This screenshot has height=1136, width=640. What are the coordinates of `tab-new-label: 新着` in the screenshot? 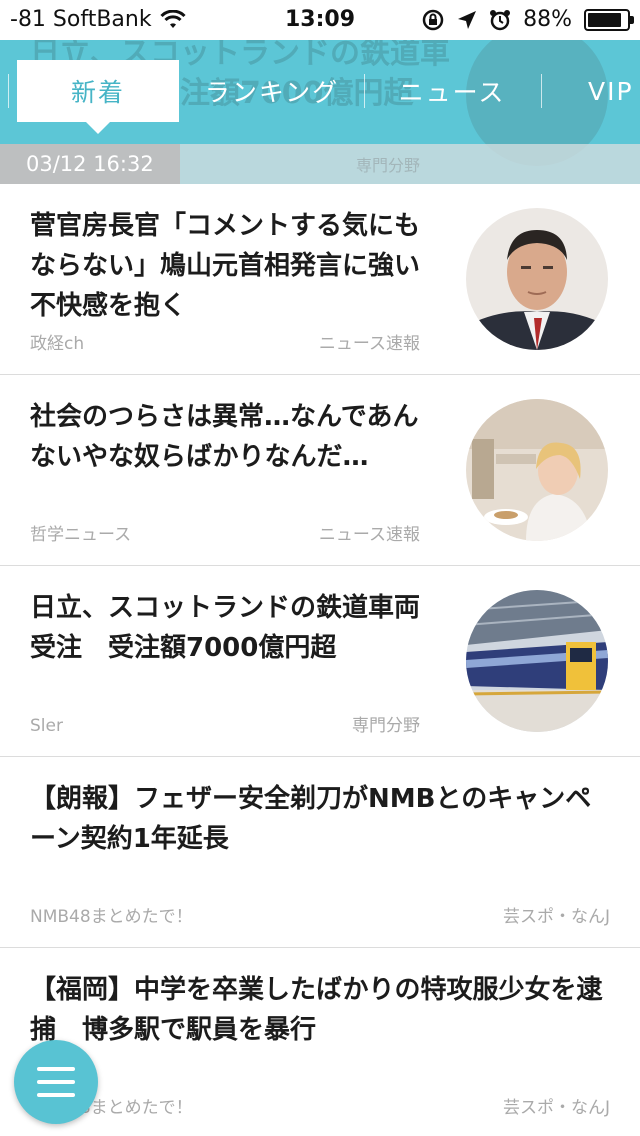 It's located at (97, 92).